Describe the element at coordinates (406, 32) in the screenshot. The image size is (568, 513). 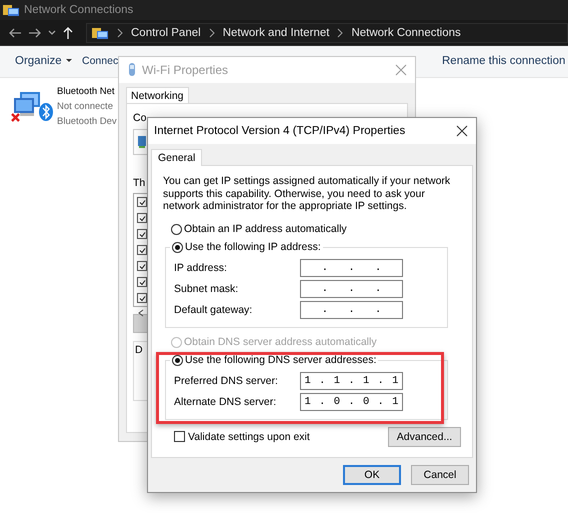
I see `breadcrumb: Network Connections` at that location.